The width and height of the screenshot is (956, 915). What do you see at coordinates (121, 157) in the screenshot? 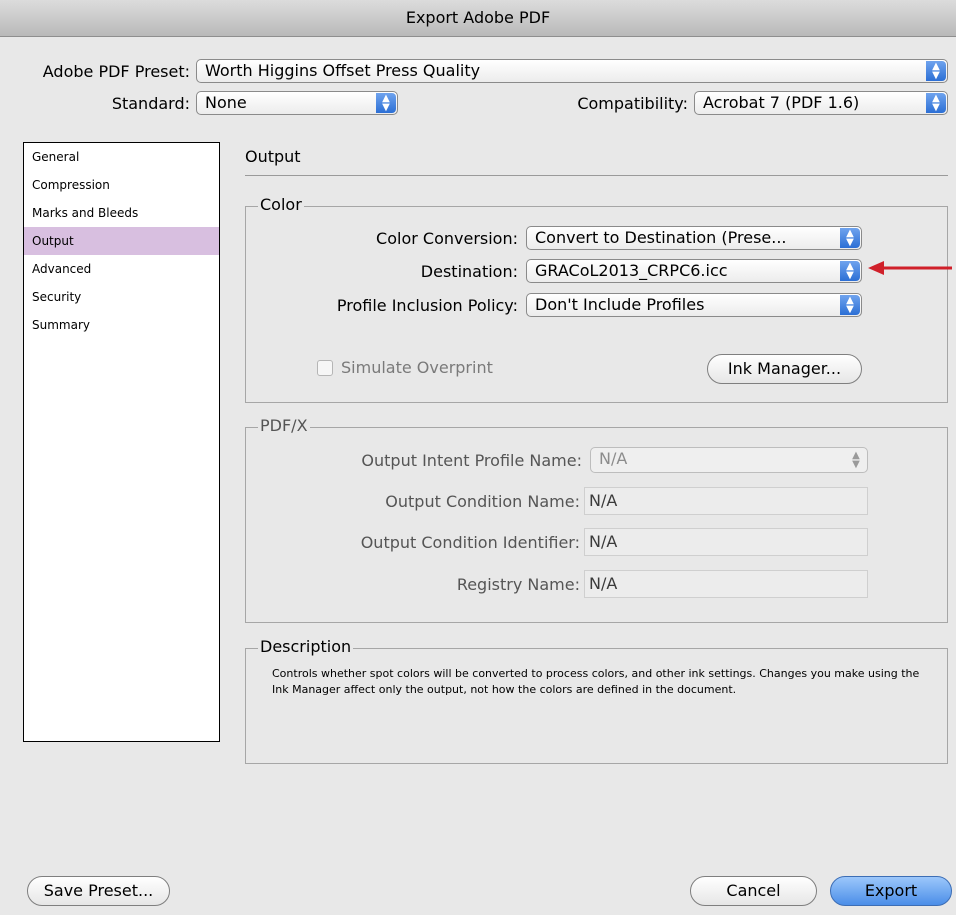
I see `sidebar-item-general: General` at bounding box center [121, 157].